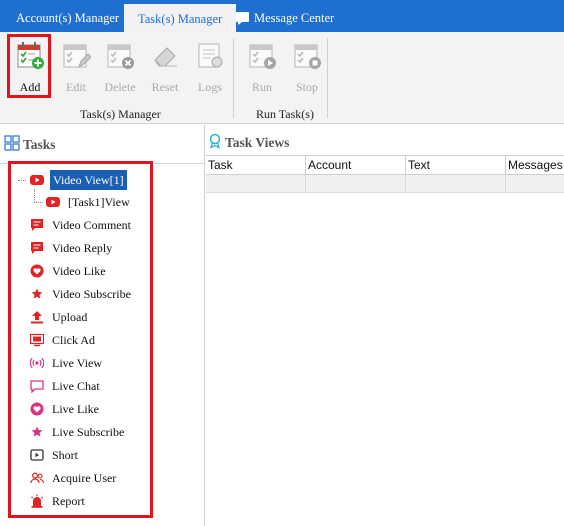  Describe the element at coordinates (82, 248) in the screenshot. I see `task-item-label: Video Reply` at that location.